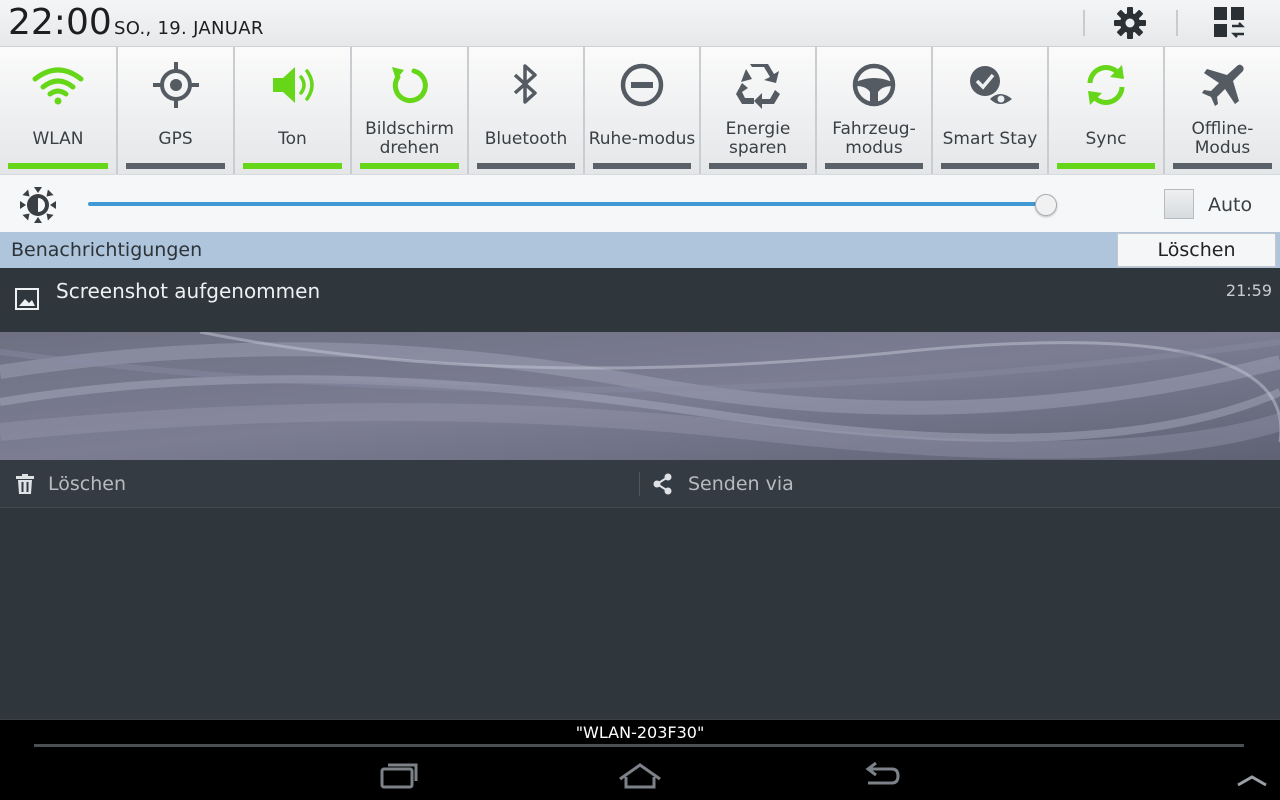  What do you see at coordinates (27, 299) in the screenshot?
I see `image-icon` at bounding box center [27, 299].